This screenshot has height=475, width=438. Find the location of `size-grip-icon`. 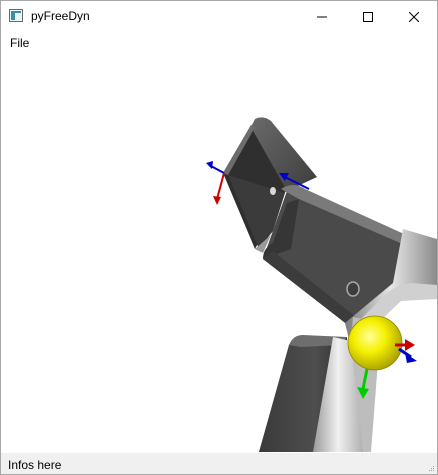

size-grip-icon is located at coordinates (431, 468).